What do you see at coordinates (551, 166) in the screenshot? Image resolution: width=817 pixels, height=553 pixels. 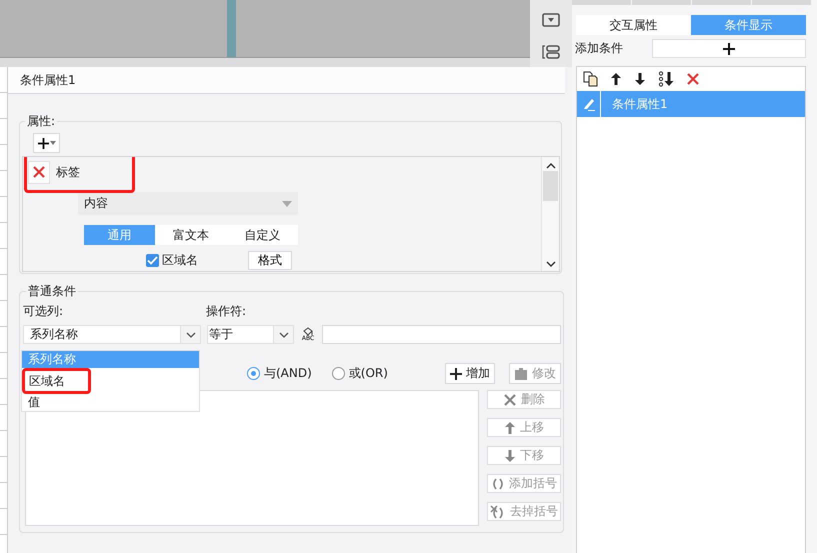 I see `chevron-up-icon` at bounding box center [551, 166].